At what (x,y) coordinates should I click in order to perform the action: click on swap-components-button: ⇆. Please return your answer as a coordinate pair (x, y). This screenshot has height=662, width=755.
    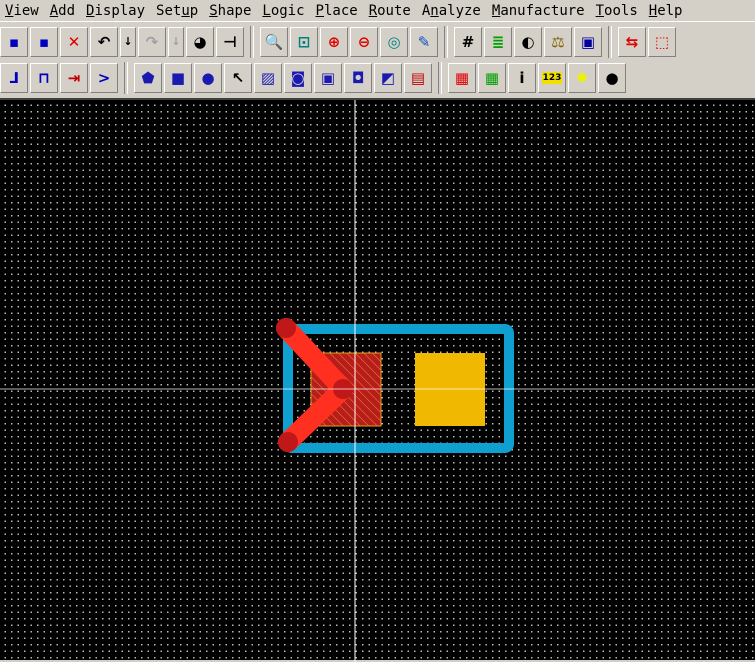
    Looking at the image, I should click on (632, 41).